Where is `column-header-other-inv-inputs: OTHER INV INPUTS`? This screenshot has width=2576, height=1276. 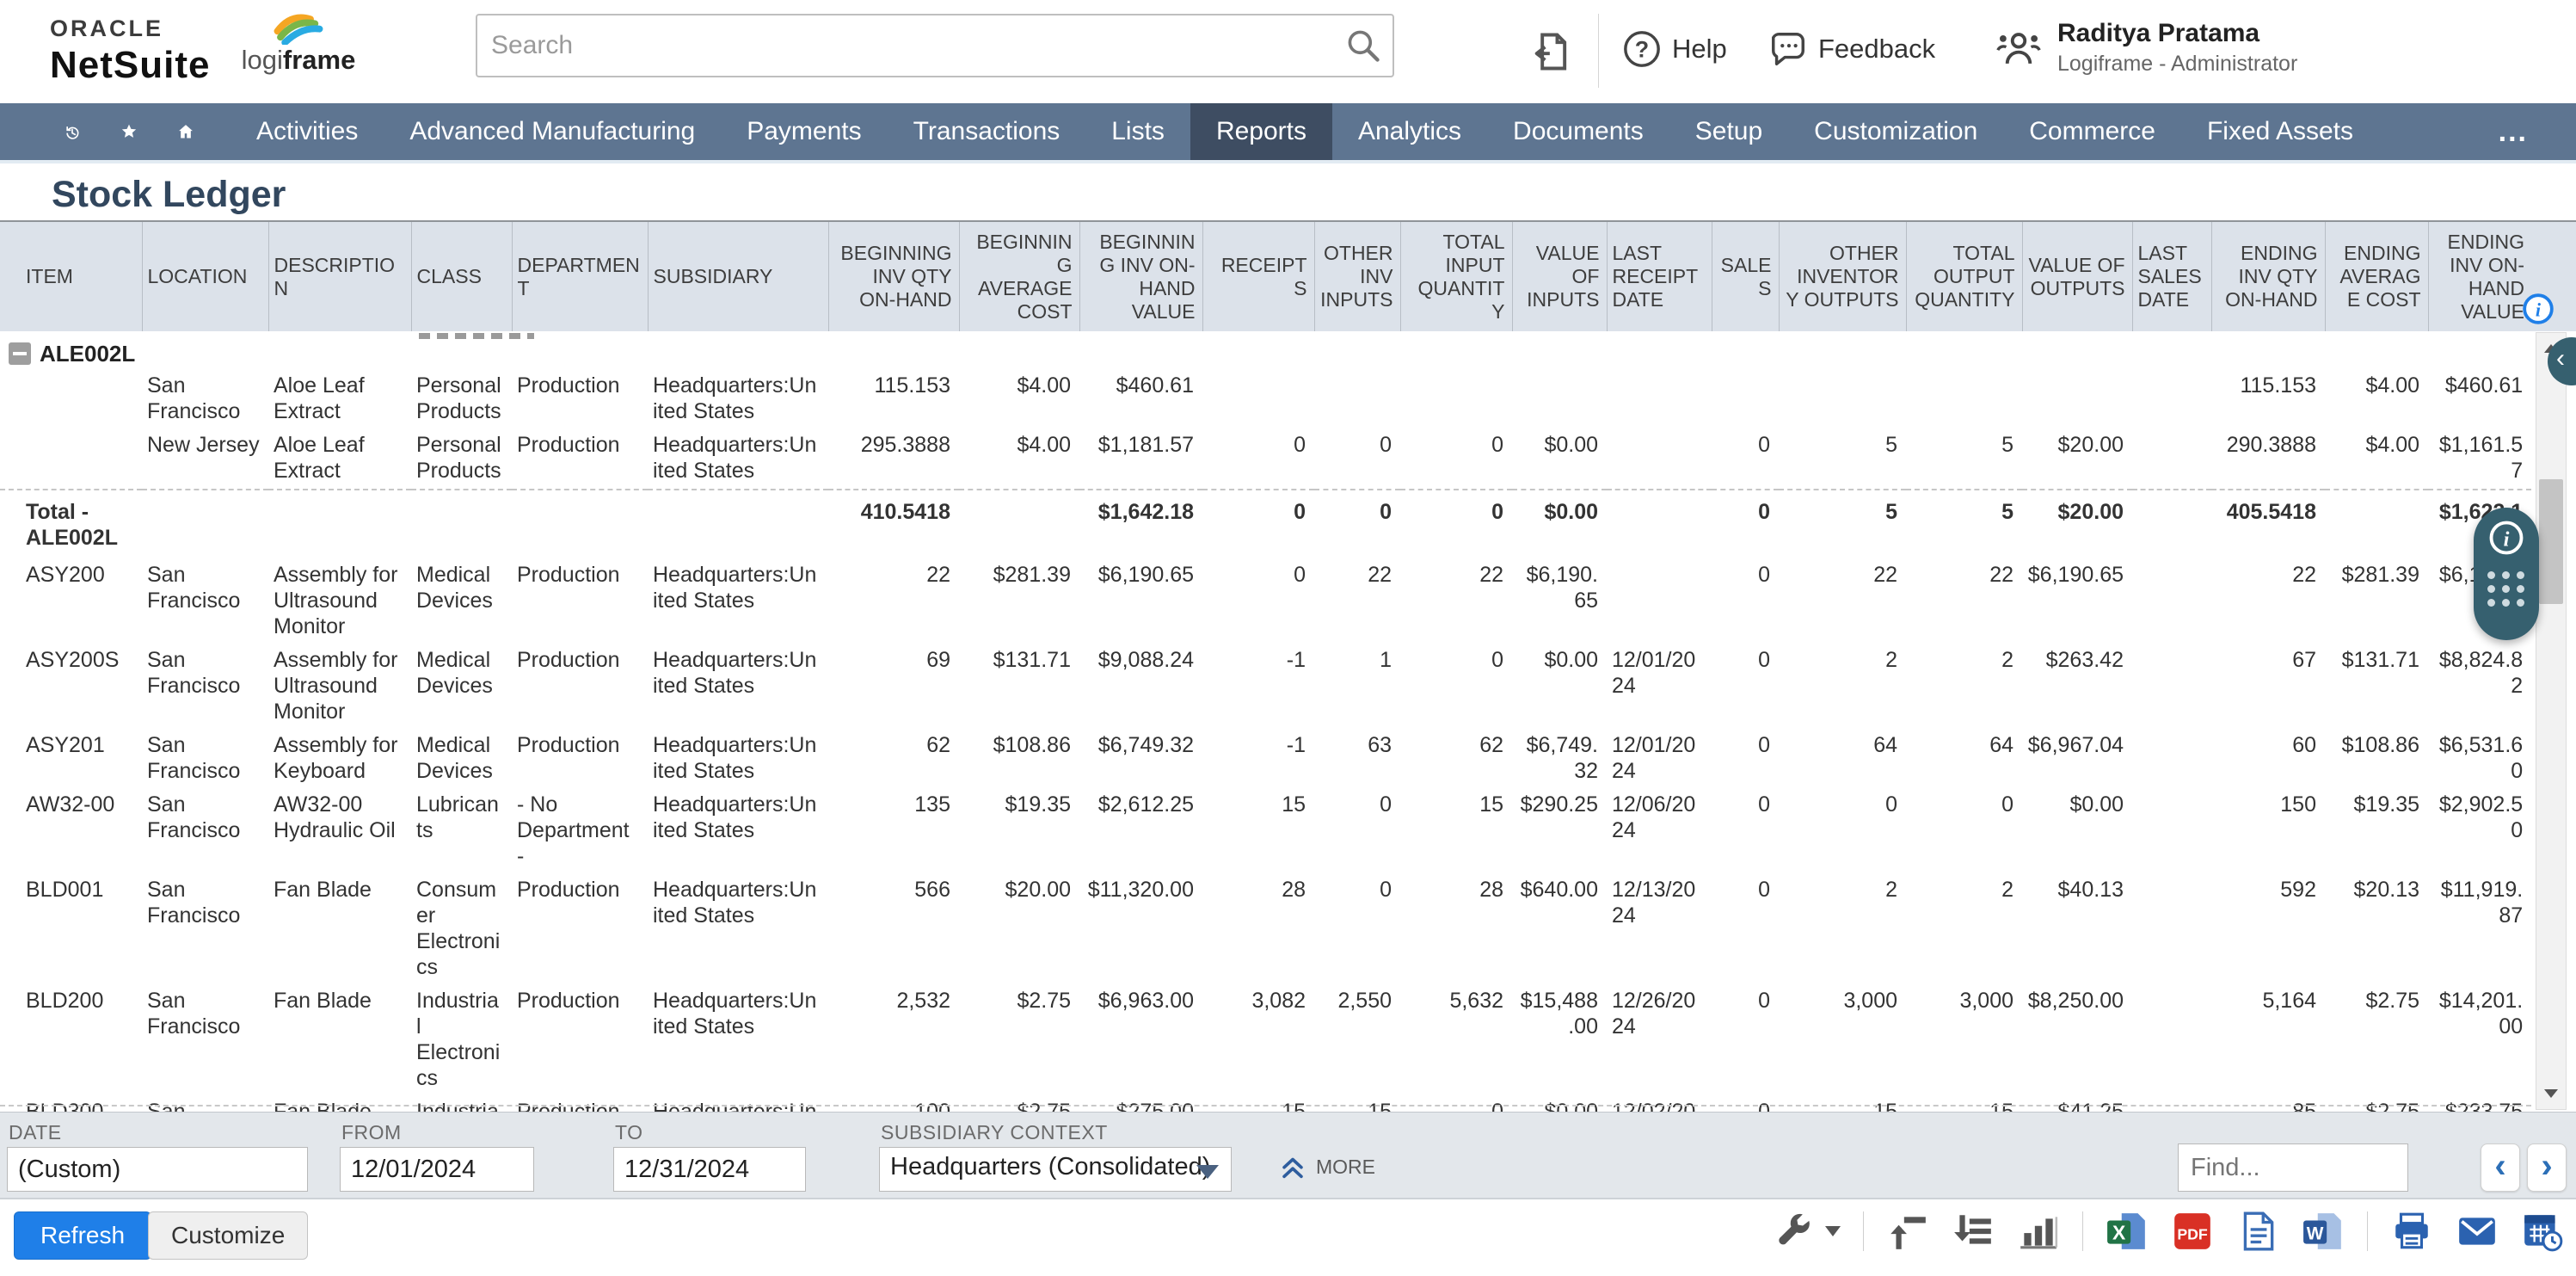
column-header-other-inv-inputs: OTHER INV INPUTS is located at coordinates (1356, 276).